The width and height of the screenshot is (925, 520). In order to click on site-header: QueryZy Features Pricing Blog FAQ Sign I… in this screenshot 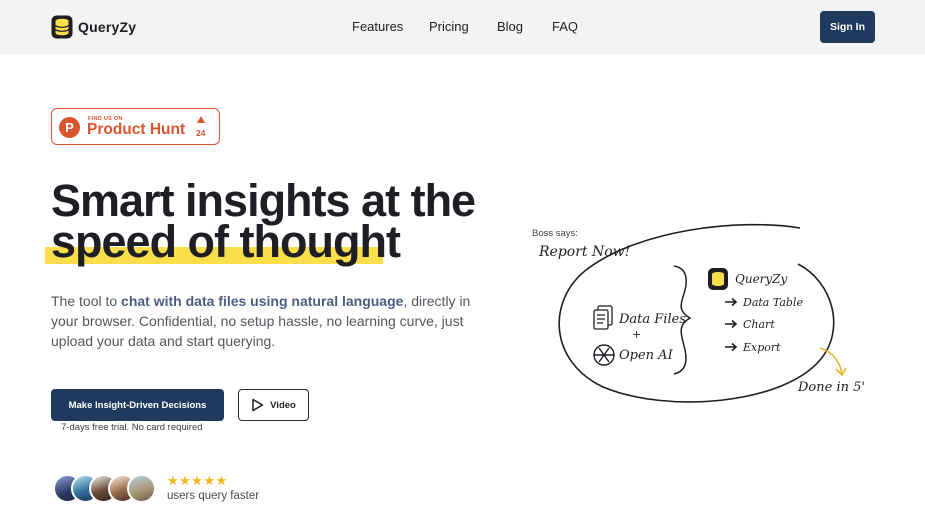, I will do `click(462, 27)`.